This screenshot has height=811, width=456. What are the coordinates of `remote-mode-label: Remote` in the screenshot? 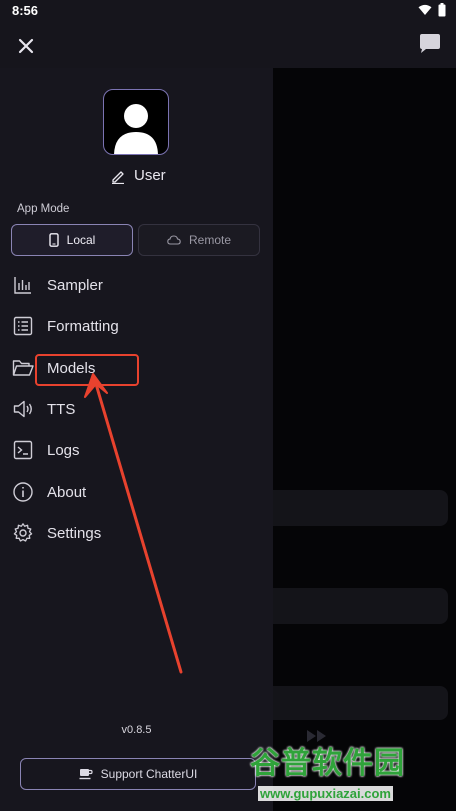 It's located at (210, 240).